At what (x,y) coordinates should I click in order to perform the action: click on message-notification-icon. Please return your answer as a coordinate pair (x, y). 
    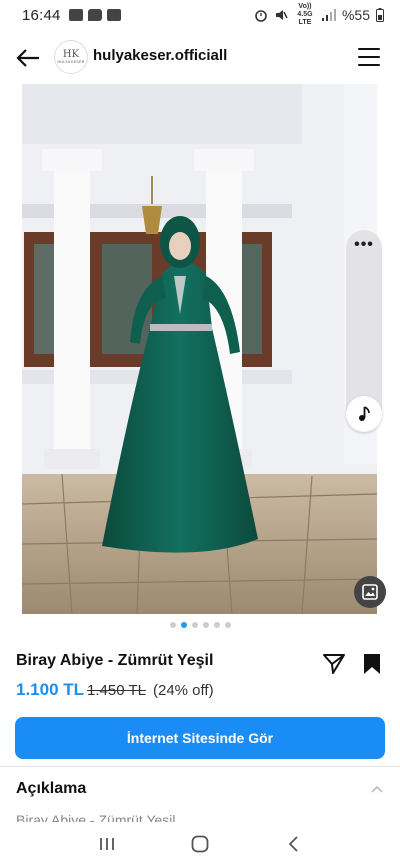
    Looking at the image, I should click on (94, 15).